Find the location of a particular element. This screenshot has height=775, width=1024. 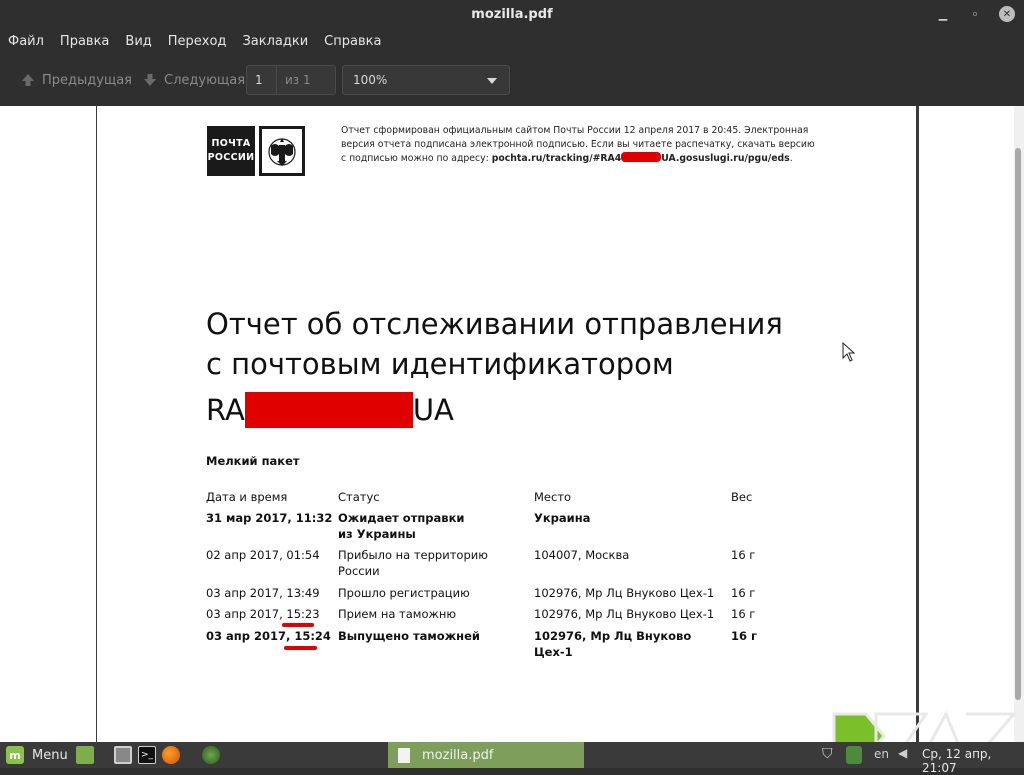

row-date: 03 апр 2017, 15:24 is located at coordinates (268, 636).